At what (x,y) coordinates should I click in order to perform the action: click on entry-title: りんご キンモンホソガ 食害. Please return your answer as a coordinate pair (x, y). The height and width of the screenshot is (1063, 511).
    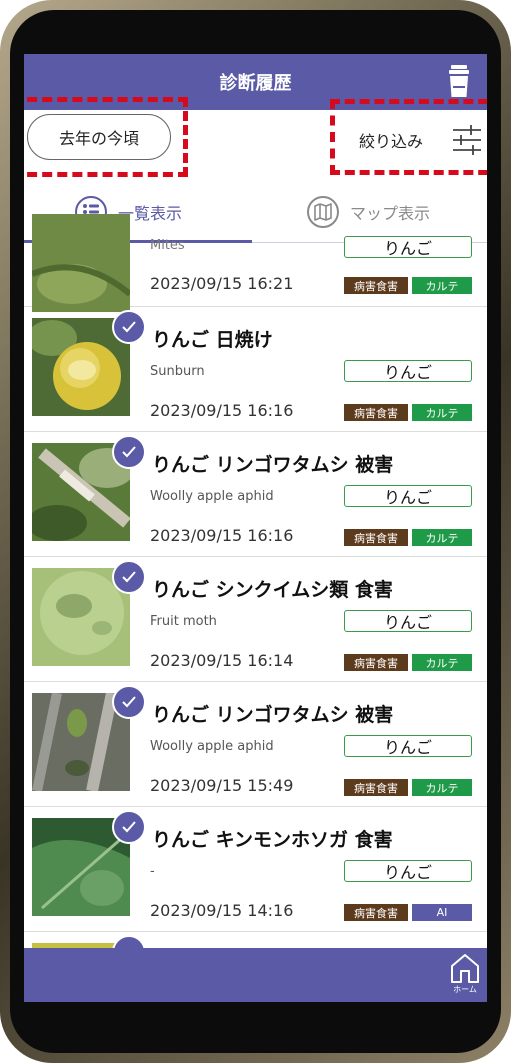
    Looking at the image, I should click on (272, 840).